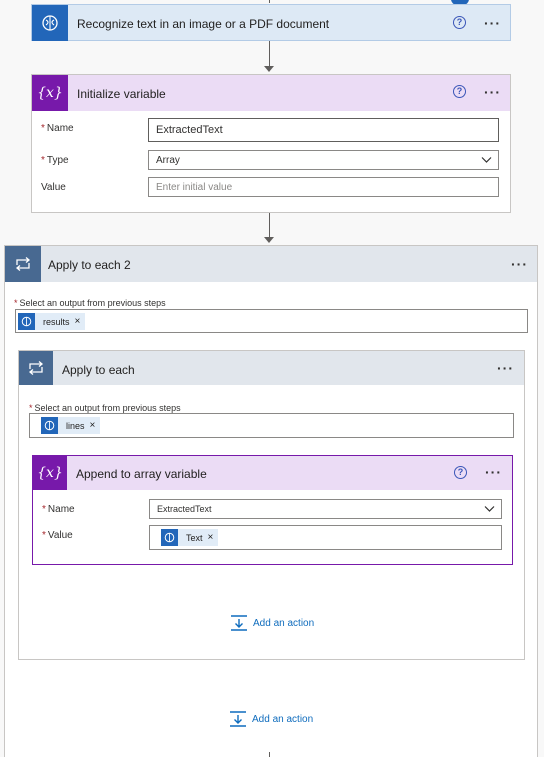 The image size is (544, 757). Describe the element at coordinates (271, 425) in the screenshot. I see `select-output-input: lines ×` at that location.